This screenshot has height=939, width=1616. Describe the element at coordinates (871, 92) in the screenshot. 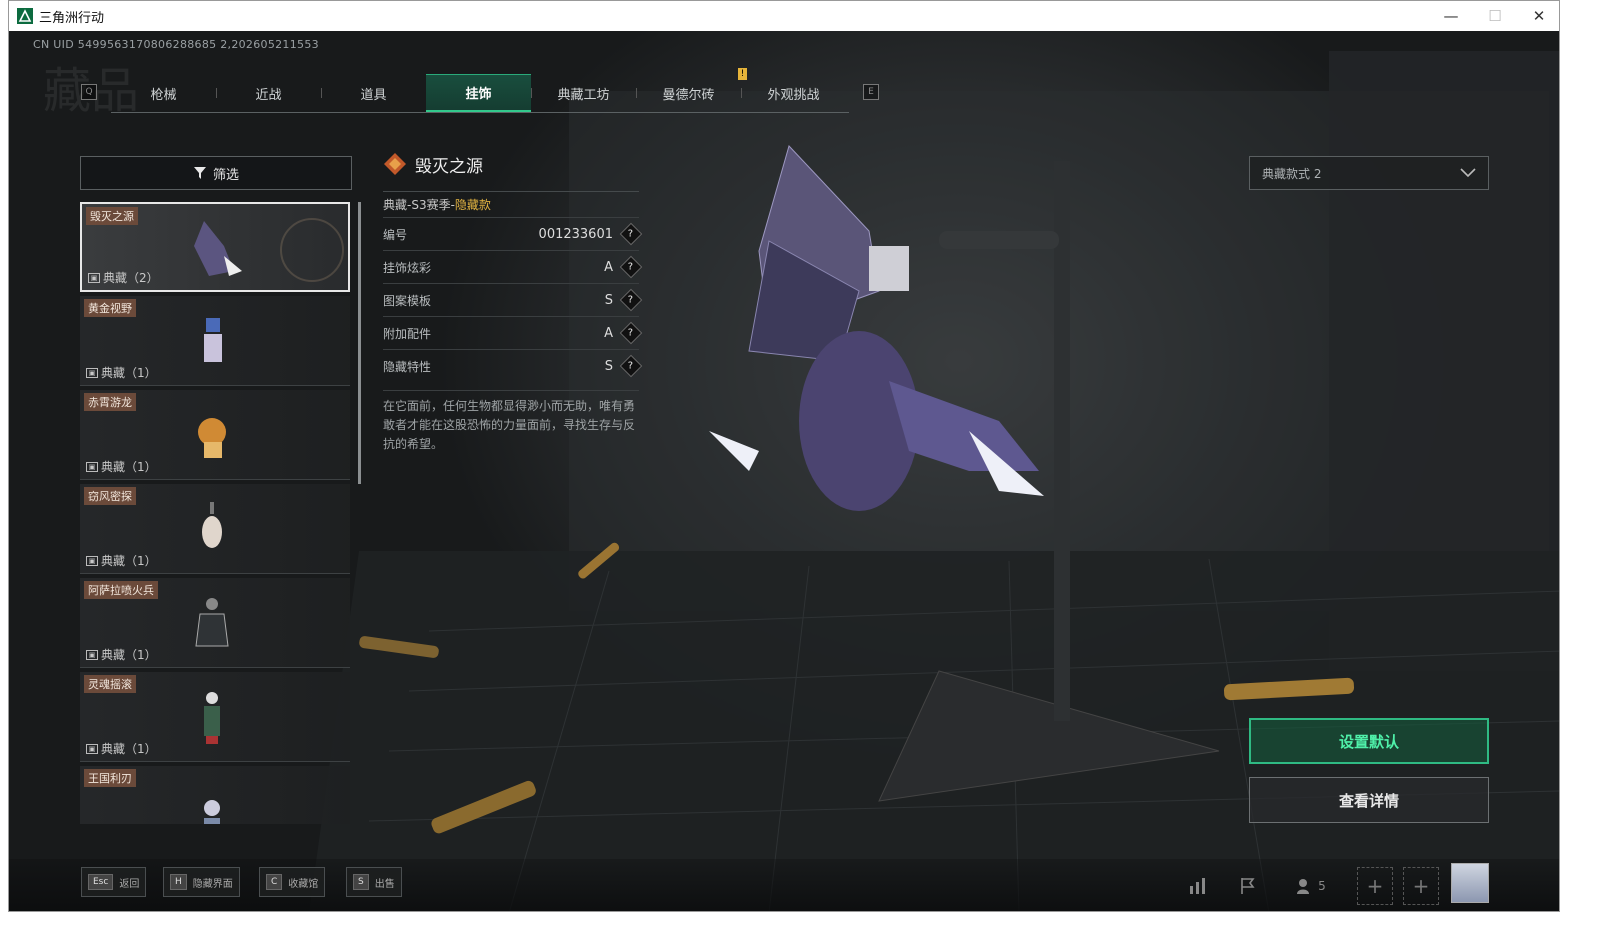

I see `next-tab-key-hint: E` at that location.